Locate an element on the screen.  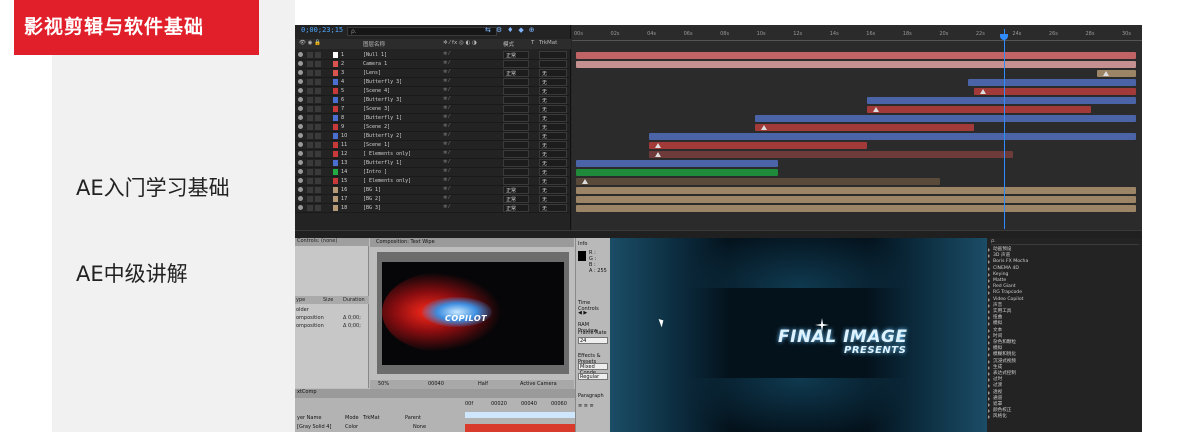
layer-name: [Intro ] is located at coordinates (375, 172).